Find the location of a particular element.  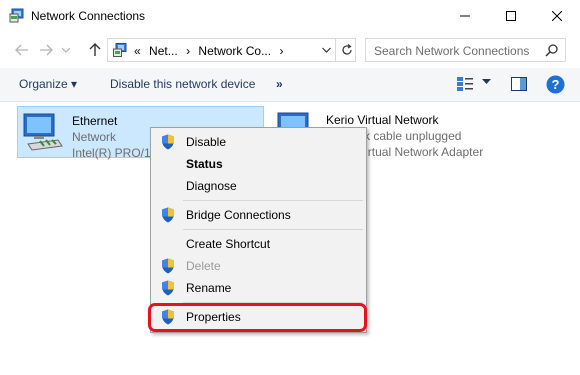

refresh-button is located at coordinates (346, 50).